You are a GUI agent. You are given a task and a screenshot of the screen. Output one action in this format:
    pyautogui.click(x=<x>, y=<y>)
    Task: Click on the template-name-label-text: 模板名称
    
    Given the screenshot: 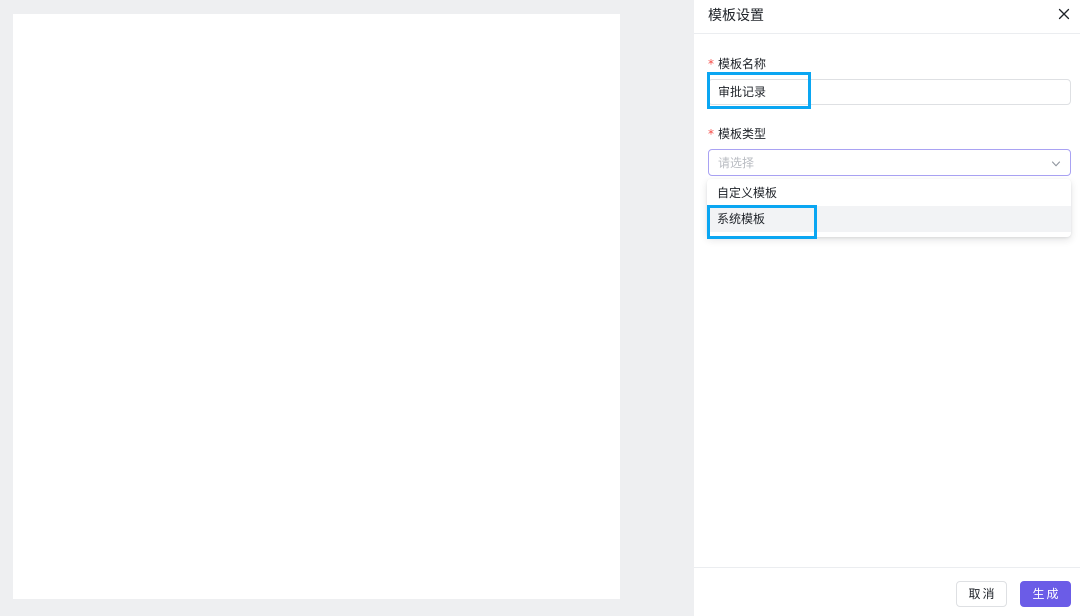 What is the action you would take?
    pyautogui.click(x=742, y=64)
    